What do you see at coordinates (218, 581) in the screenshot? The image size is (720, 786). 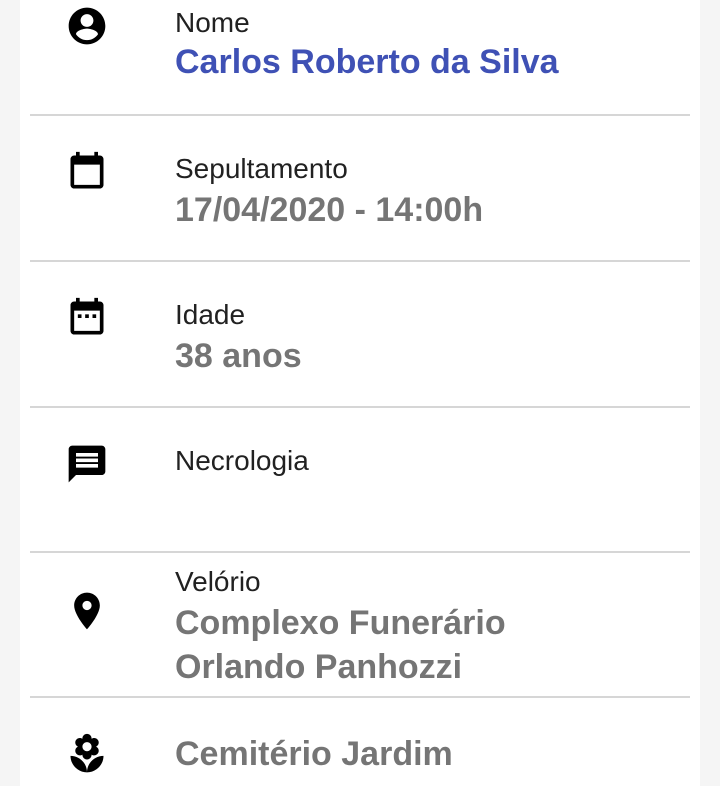 I see `velorio-label: Velório` at bounding box center [218, 581].